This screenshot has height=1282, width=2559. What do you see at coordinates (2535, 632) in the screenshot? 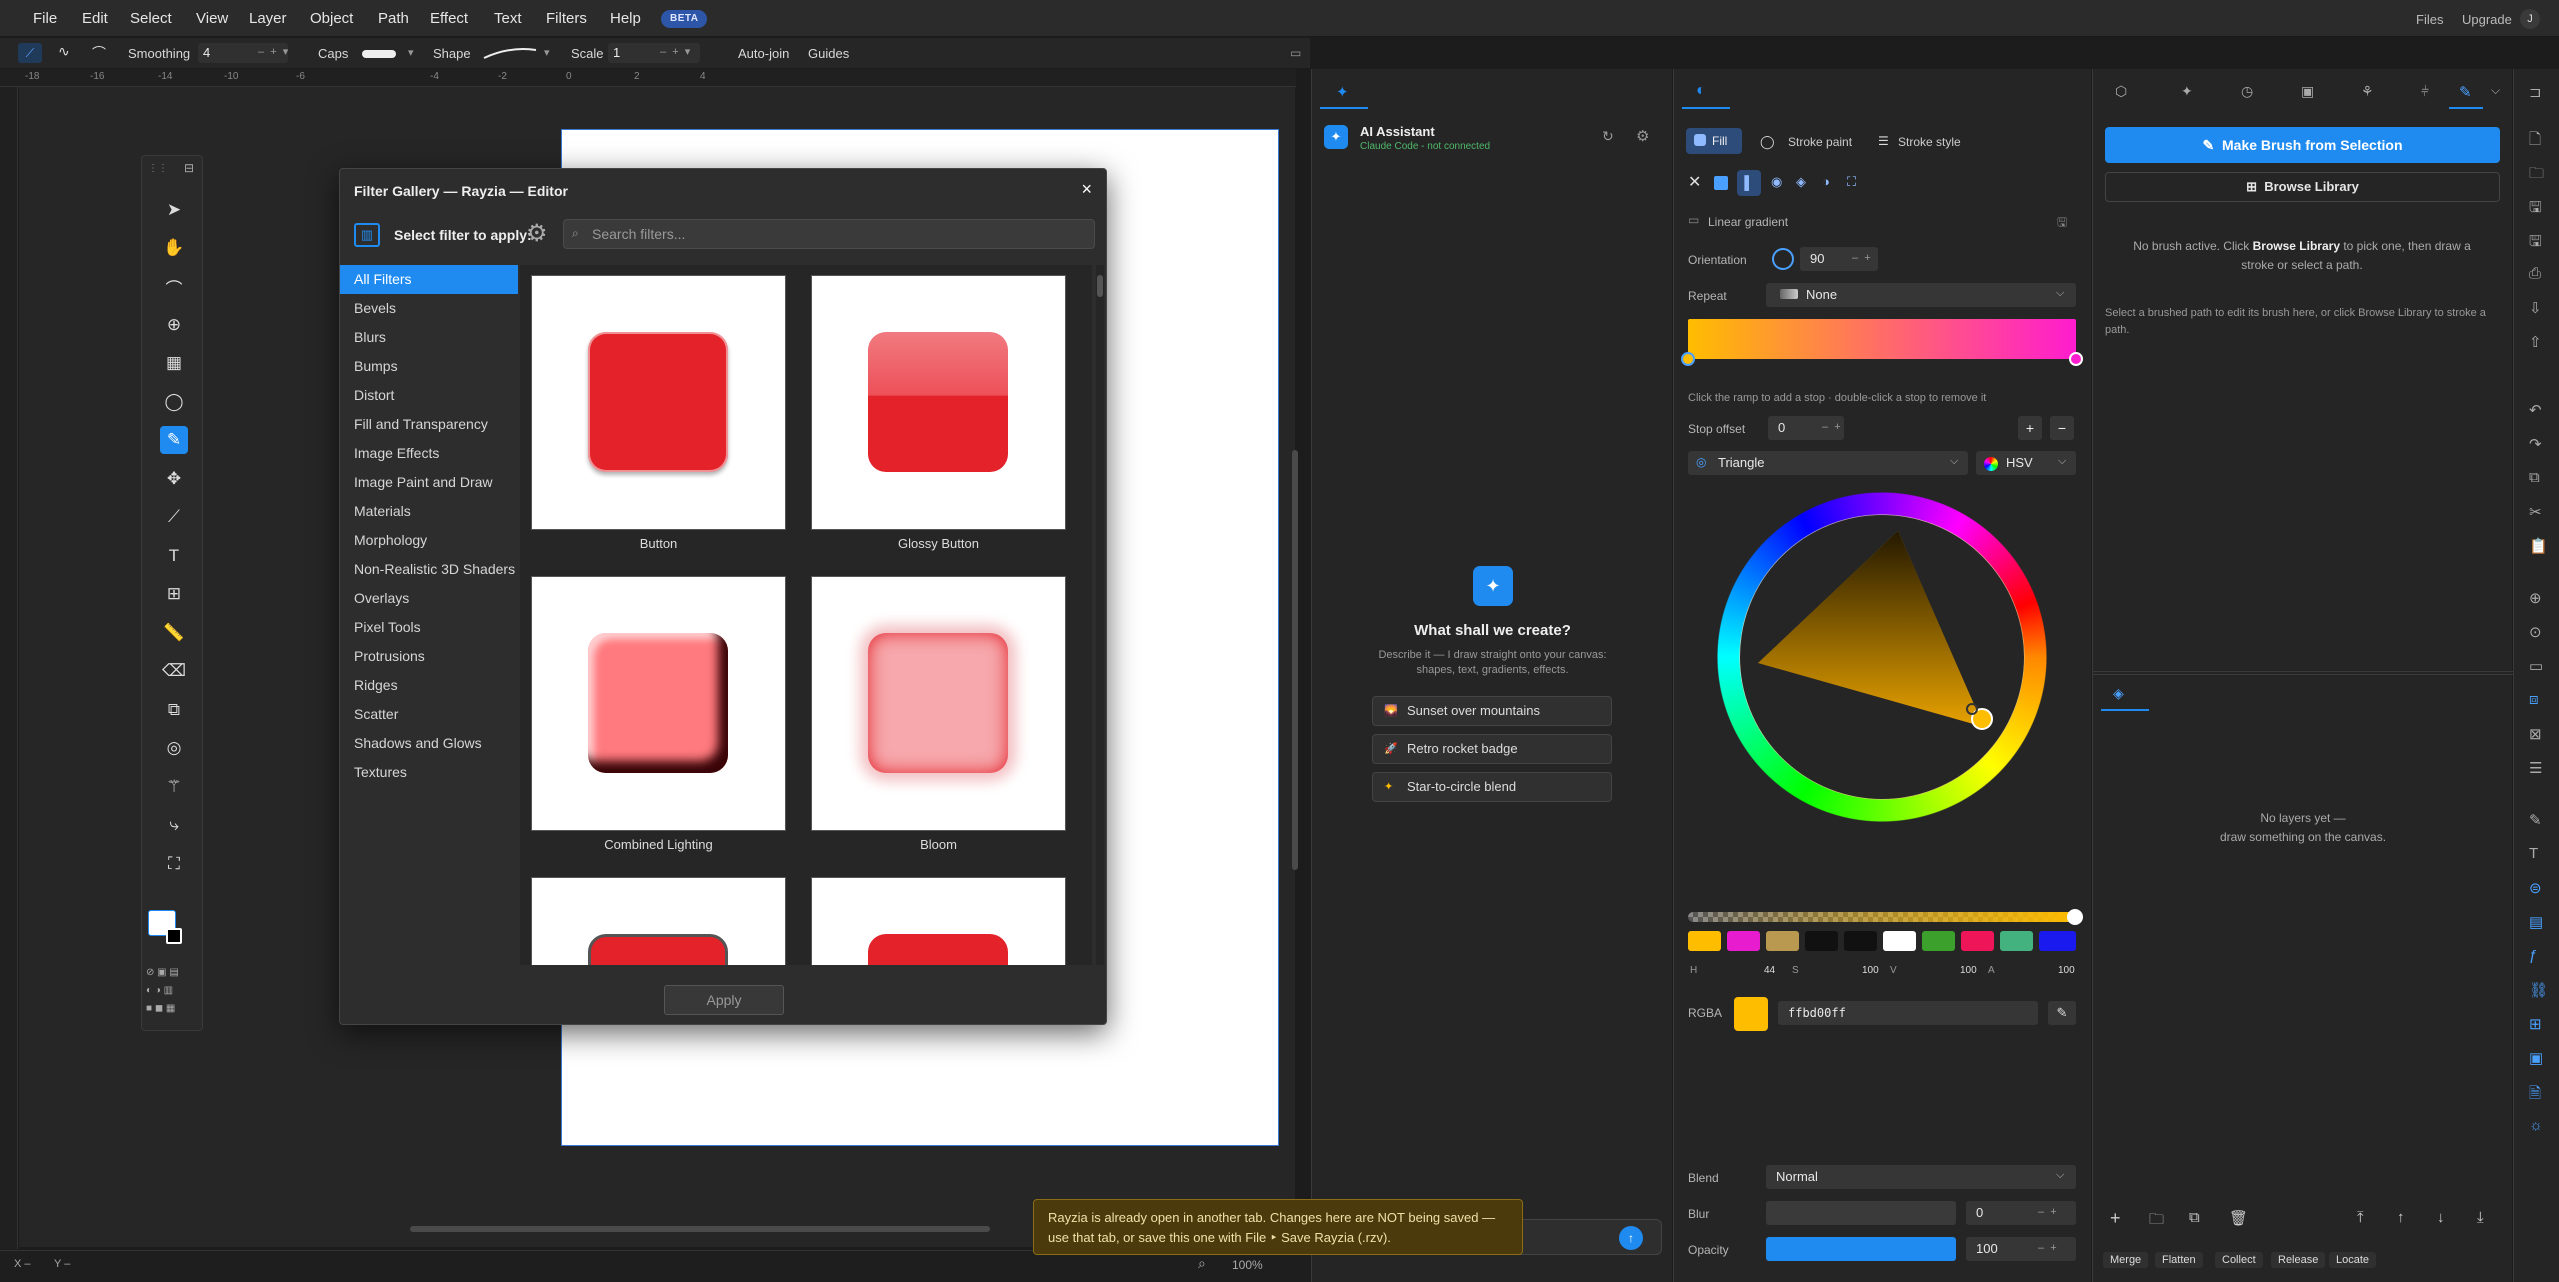
I see `zoom-fit-icon: ⊙` at bounding box center [2535, 632].